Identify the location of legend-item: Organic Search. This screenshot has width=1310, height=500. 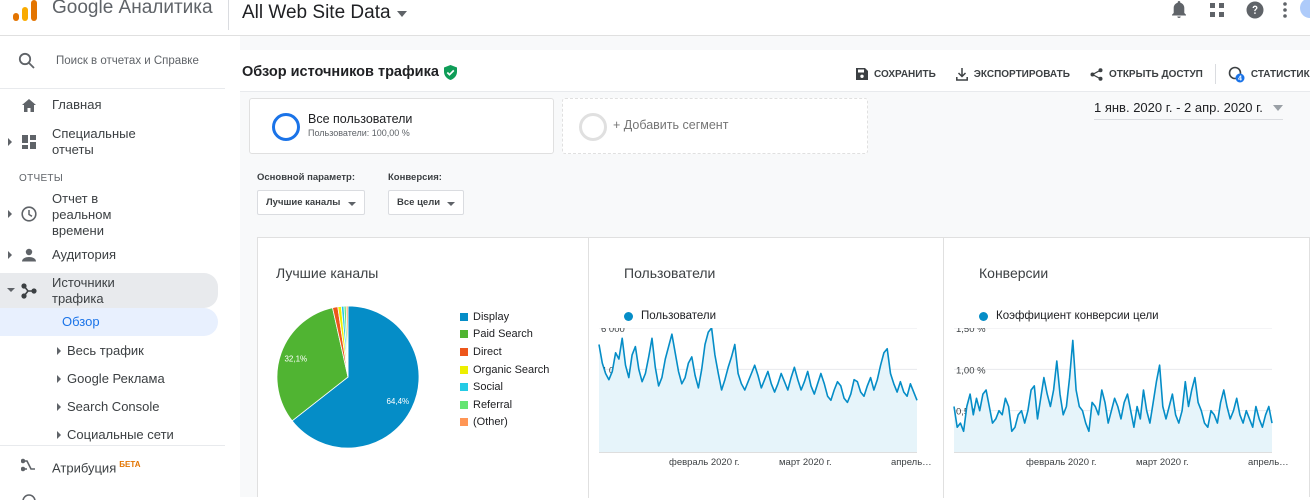
(504, 370).